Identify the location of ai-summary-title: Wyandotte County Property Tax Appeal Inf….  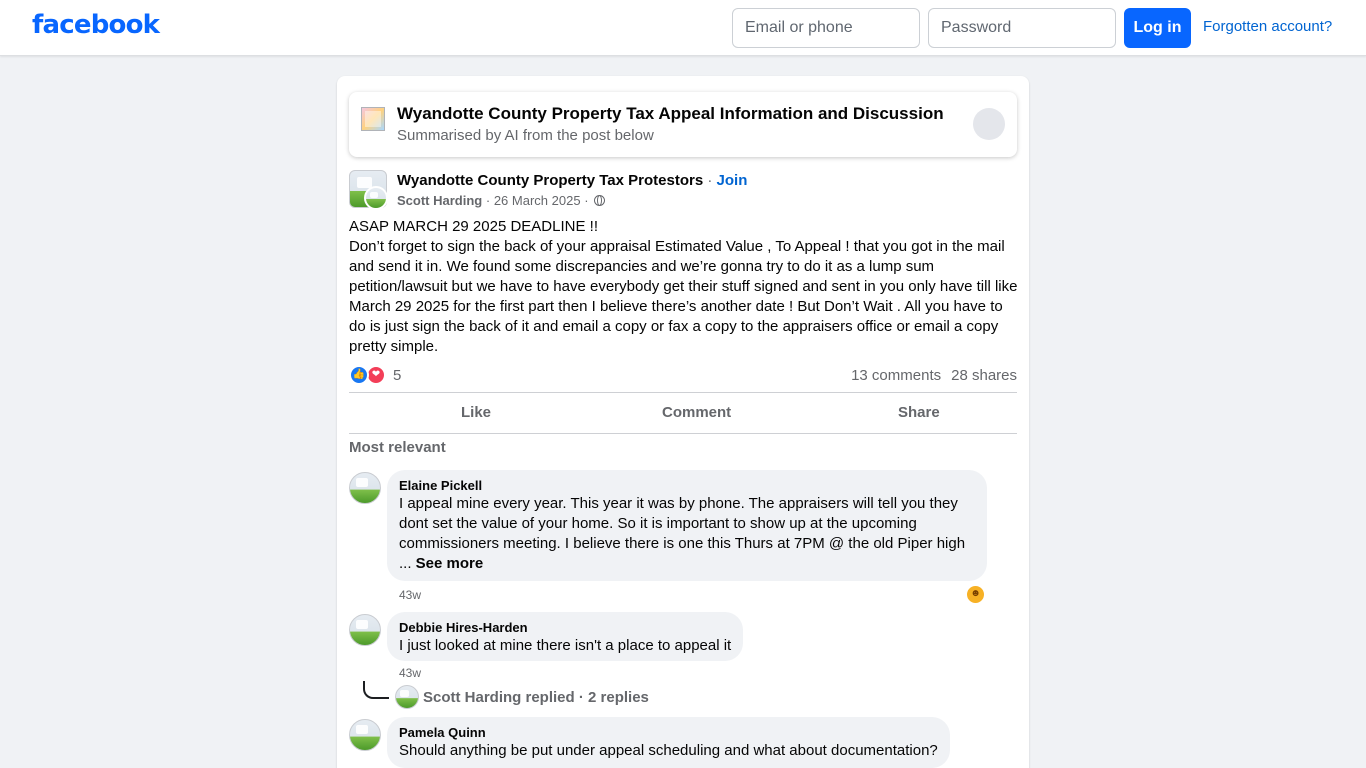
(670, 113).